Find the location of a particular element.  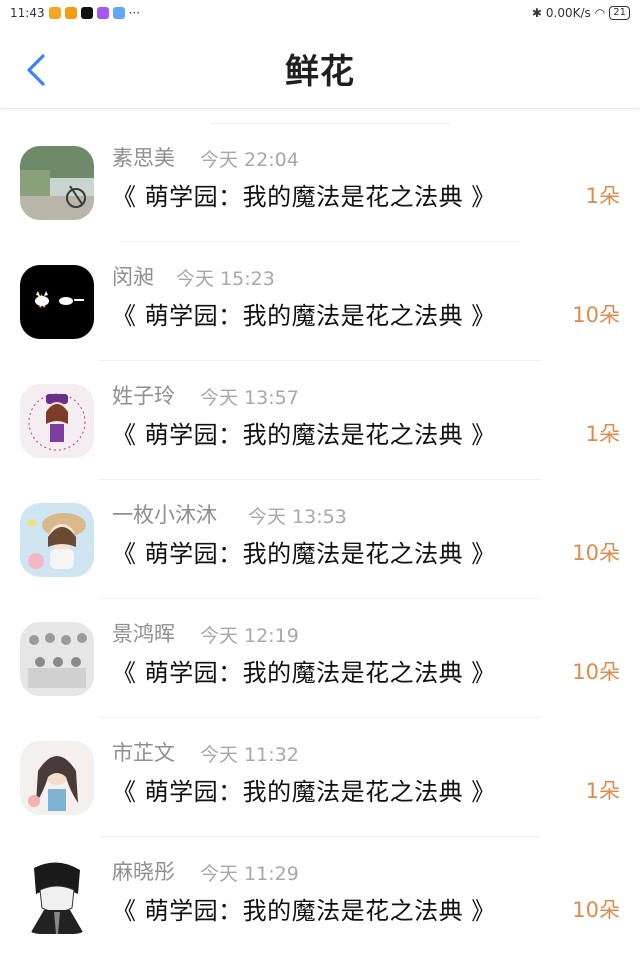

status-right: ✱ 0.00K/s ◠ 21 is located at coordinates (581, 13).